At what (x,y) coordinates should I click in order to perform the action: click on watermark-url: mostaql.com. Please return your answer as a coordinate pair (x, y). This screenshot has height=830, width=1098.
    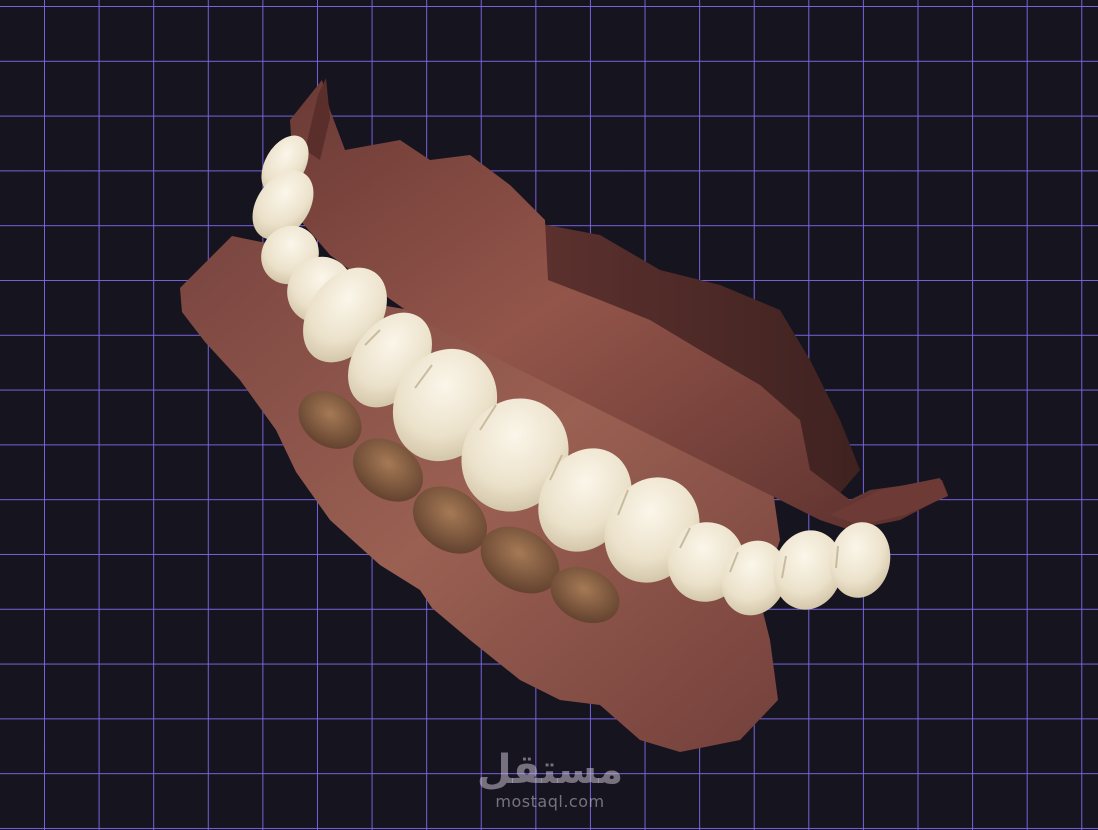
    Looking at the image, I should click on (550, 801).